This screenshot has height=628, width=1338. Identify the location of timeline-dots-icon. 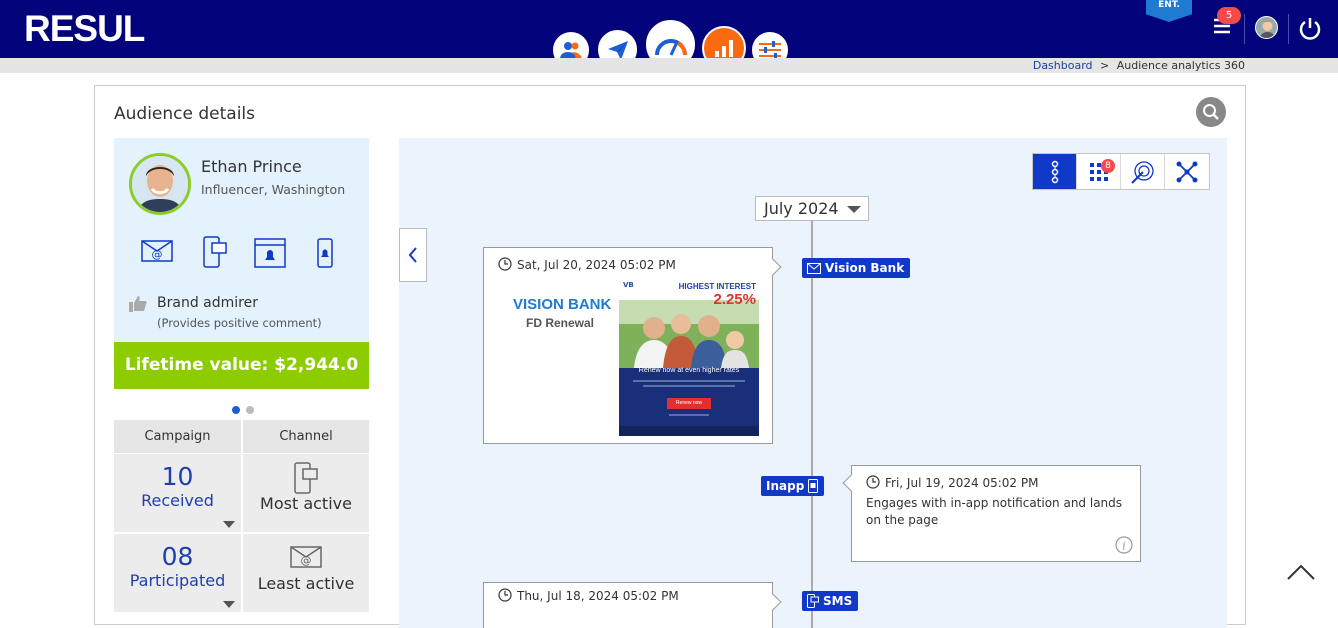
(1054, 171).